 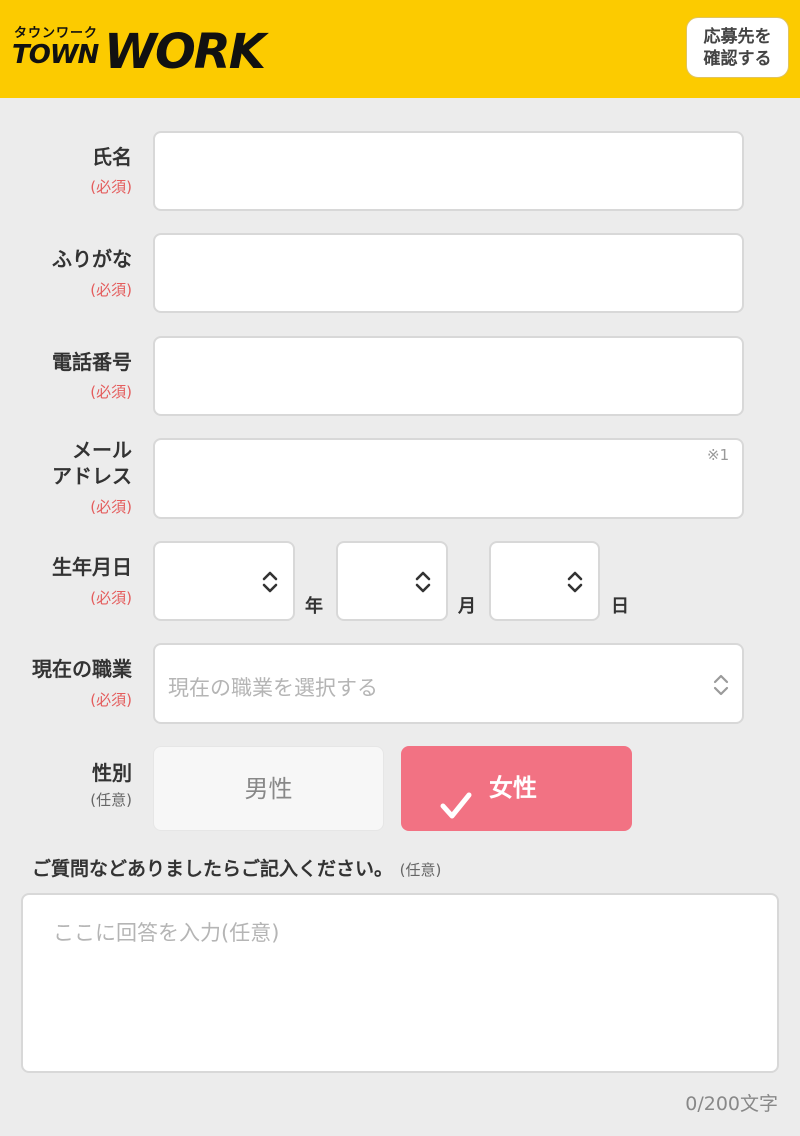 I want to click on phone-input, so click(x=448, y=376).